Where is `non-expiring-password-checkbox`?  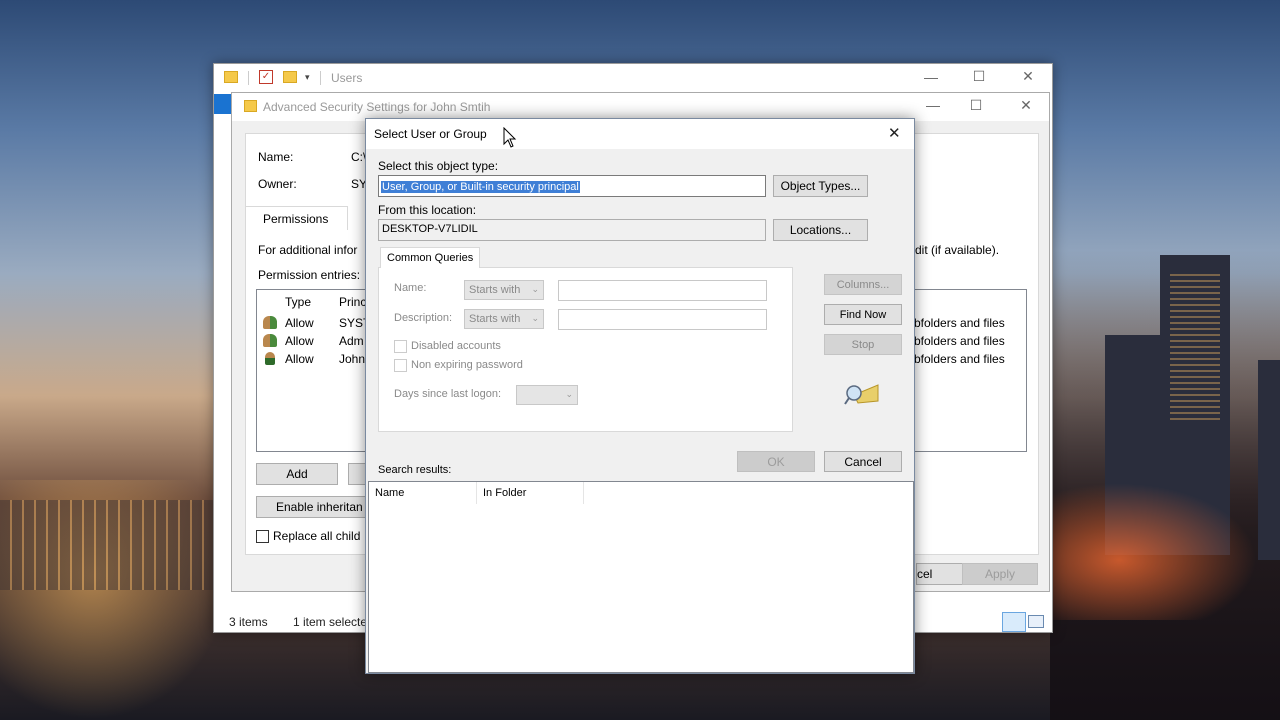
non-expiring-password-checkbox is located at coordinates (400, 365).